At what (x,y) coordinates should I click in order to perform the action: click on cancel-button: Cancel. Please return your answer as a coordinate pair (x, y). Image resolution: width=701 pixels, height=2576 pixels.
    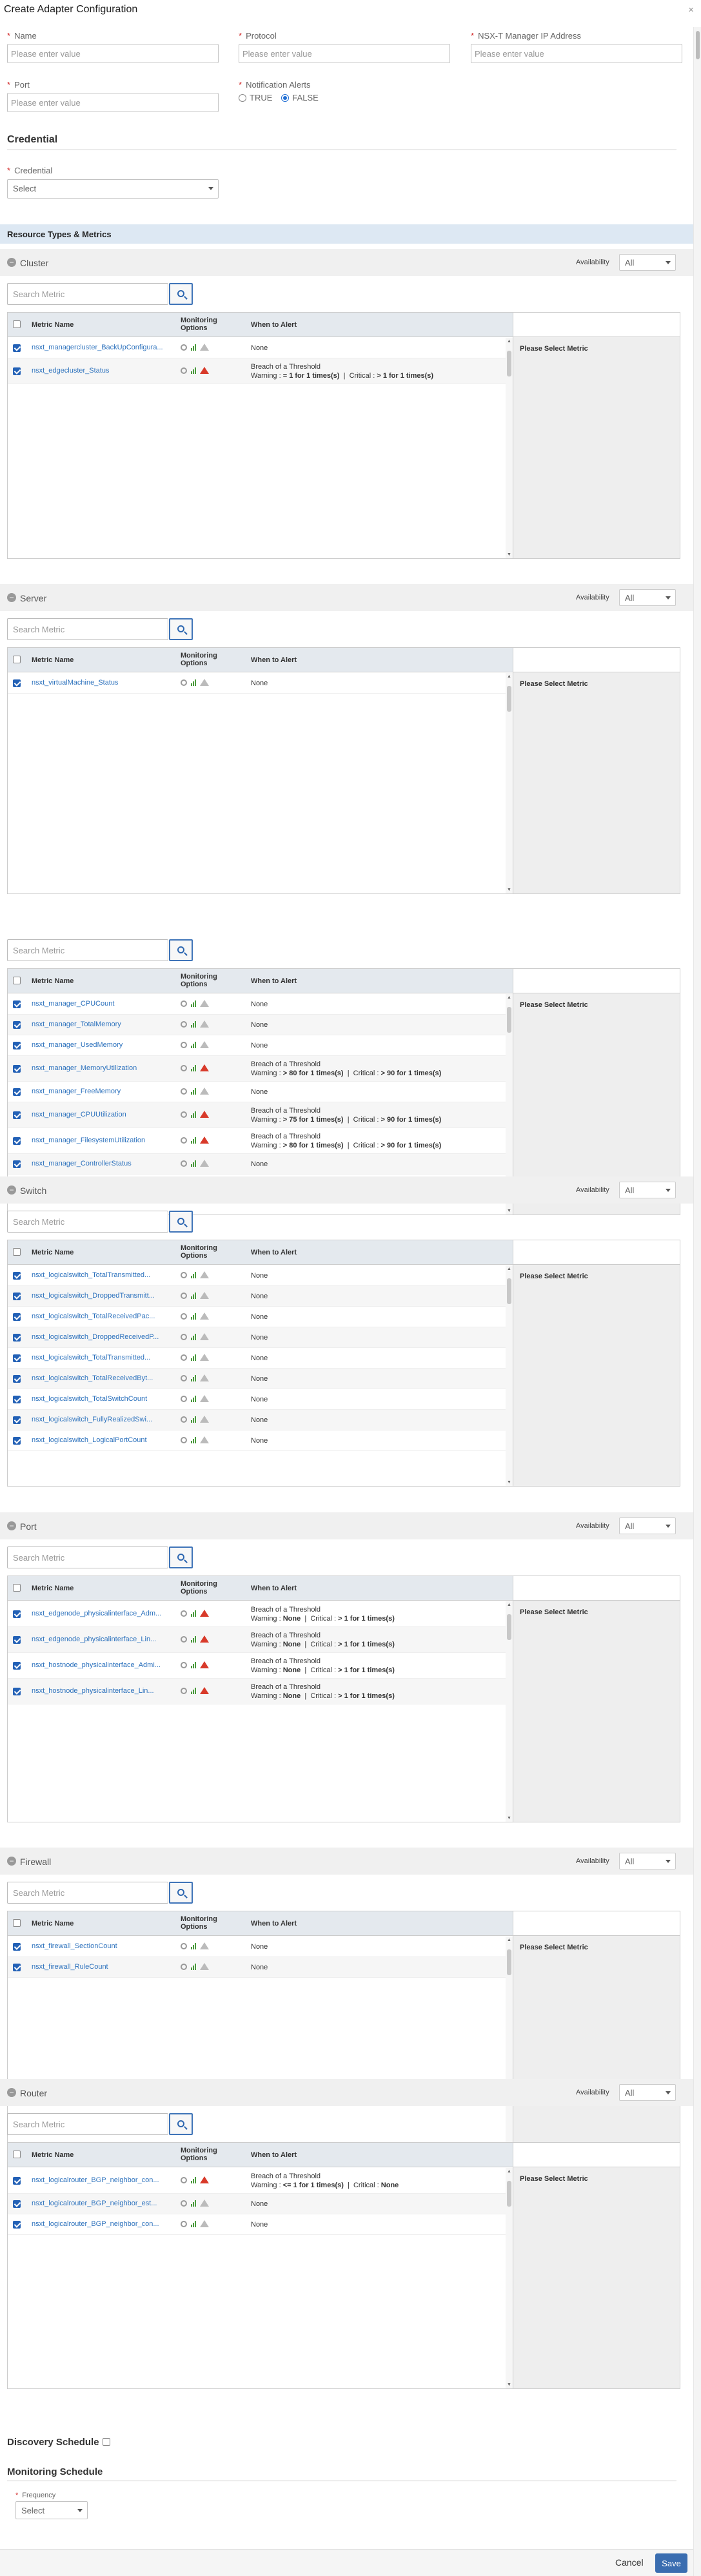
    Looking at the image, I should click on (629, 2562).